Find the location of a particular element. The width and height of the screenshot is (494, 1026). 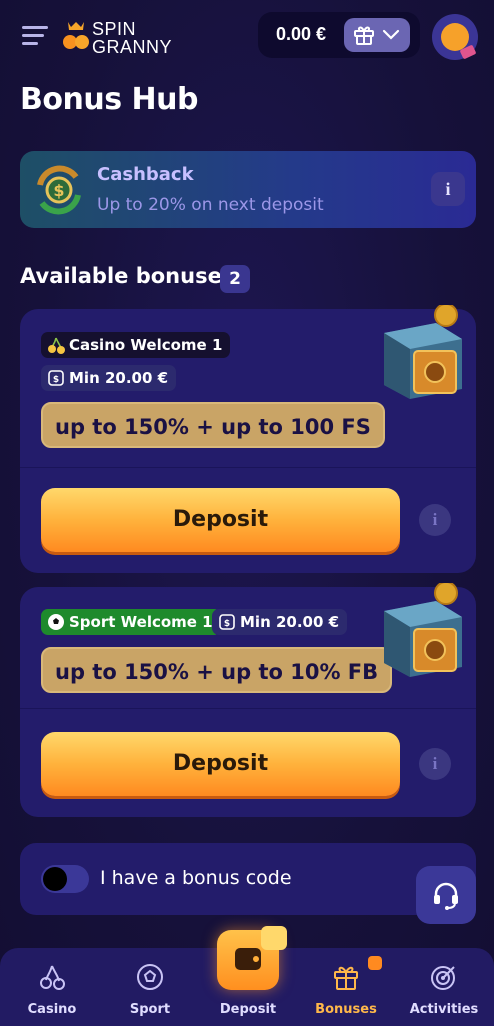

nav-activities: Activities is located at coordinates (444, 987).